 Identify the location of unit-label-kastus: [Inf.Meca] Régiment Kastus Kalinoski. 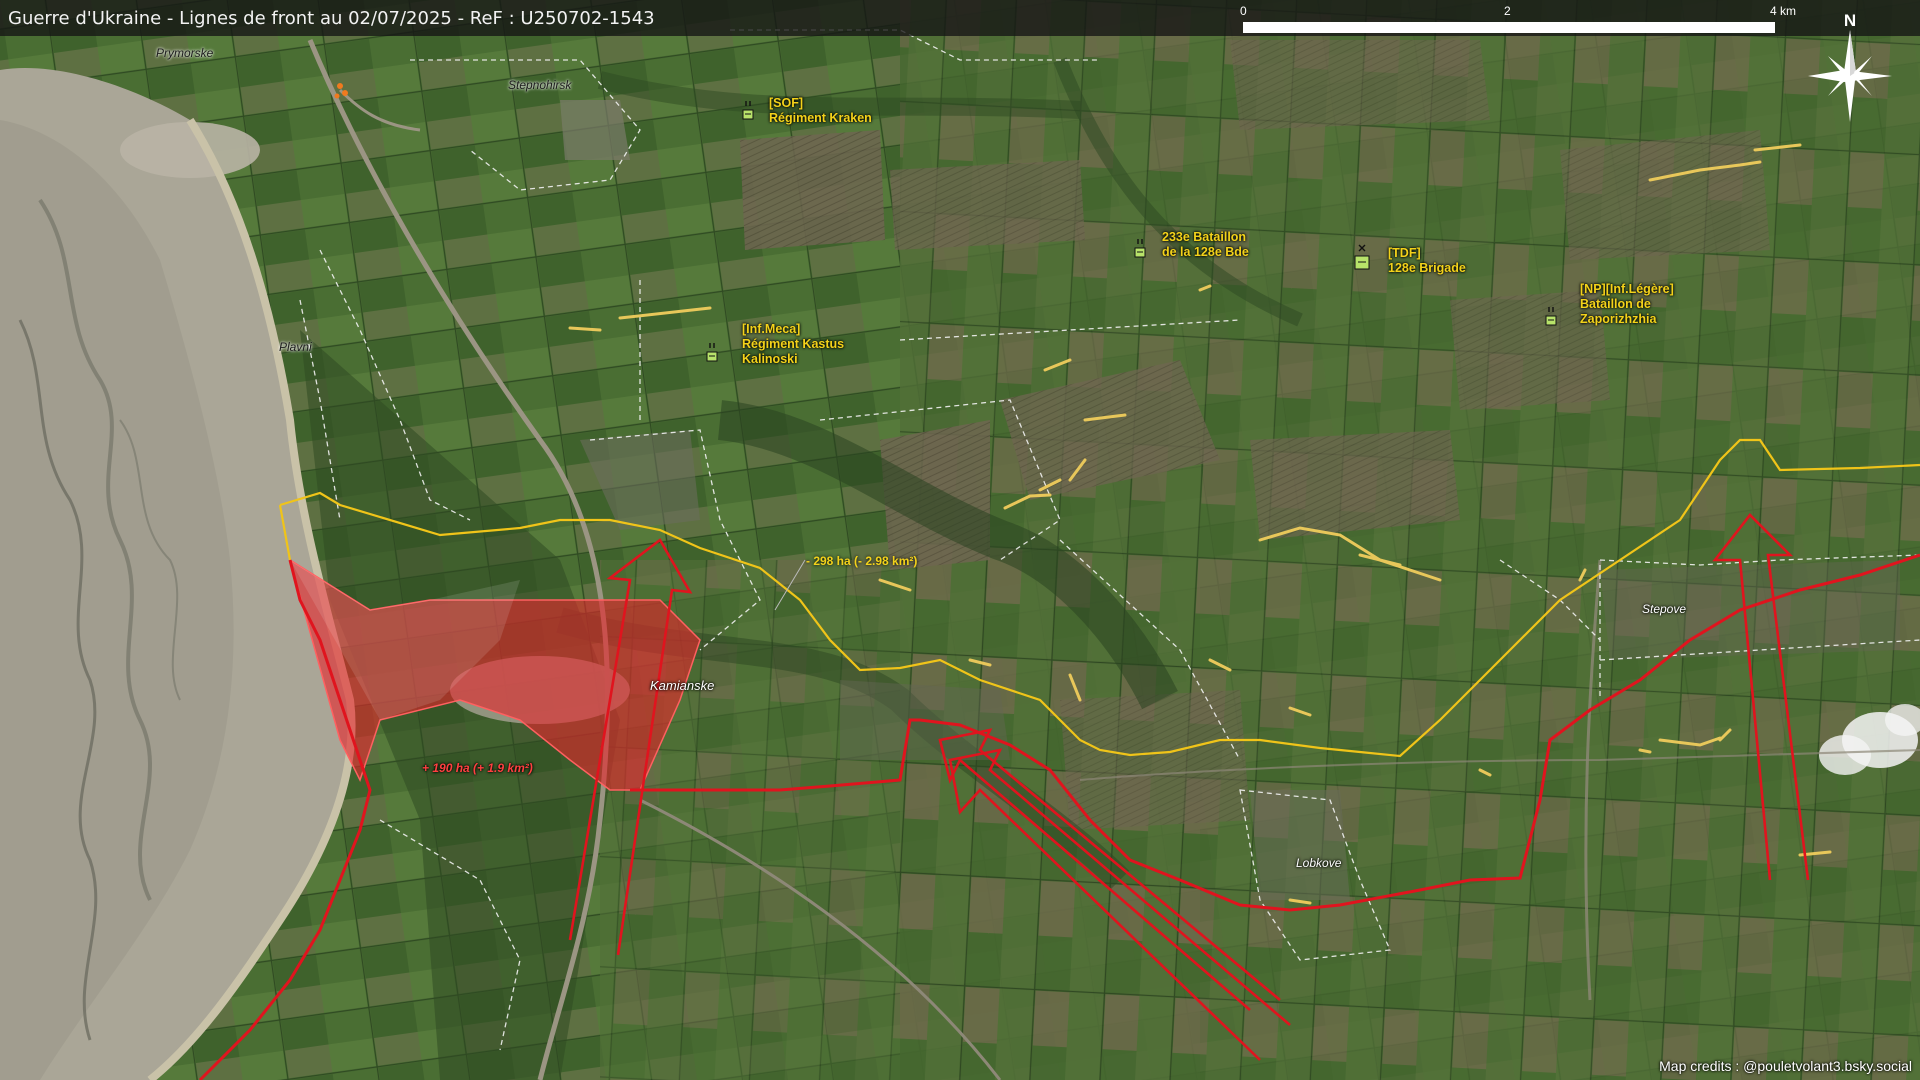
(793, 344).